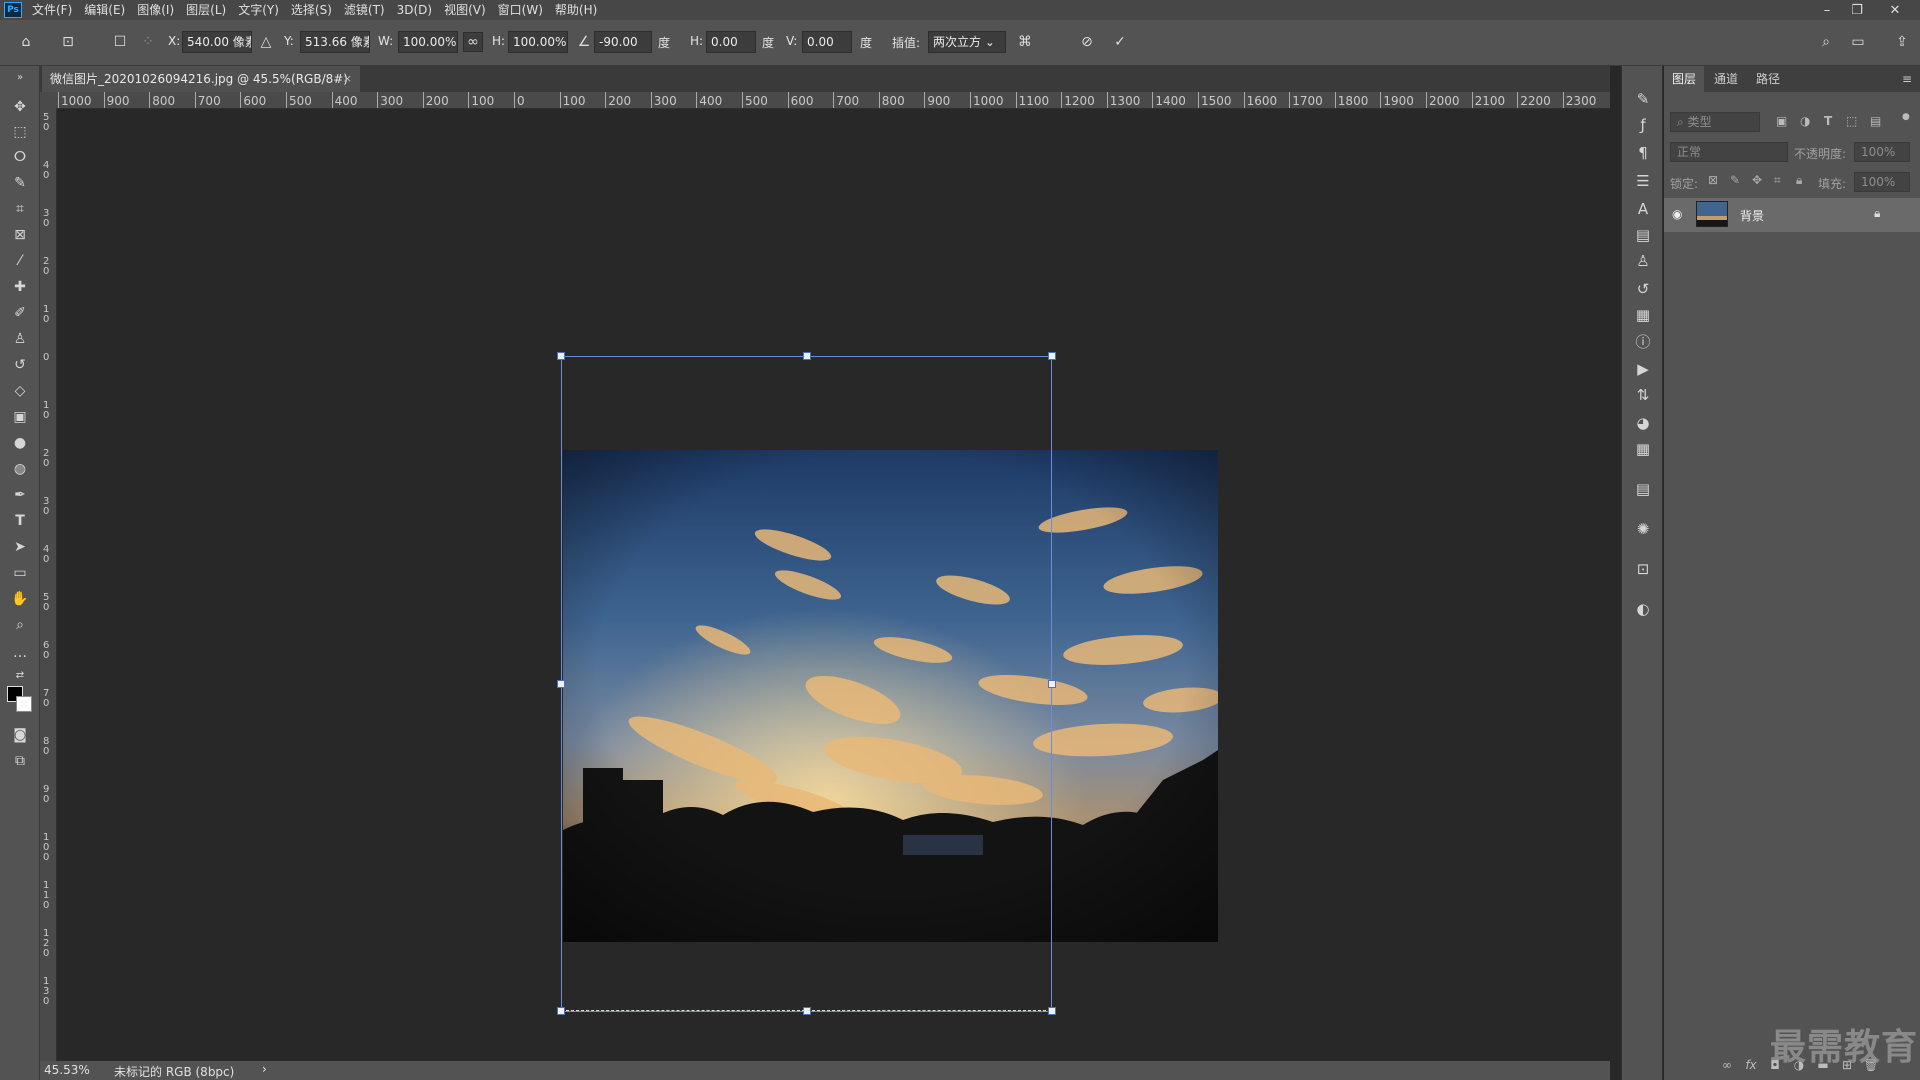 Image resolution: width=1920 pixels, height=1080 pixels. What do you see at coordinates (1827, 10) in the screenshot?
I see `minimize-button: –` at bounding box center [1827, 10].